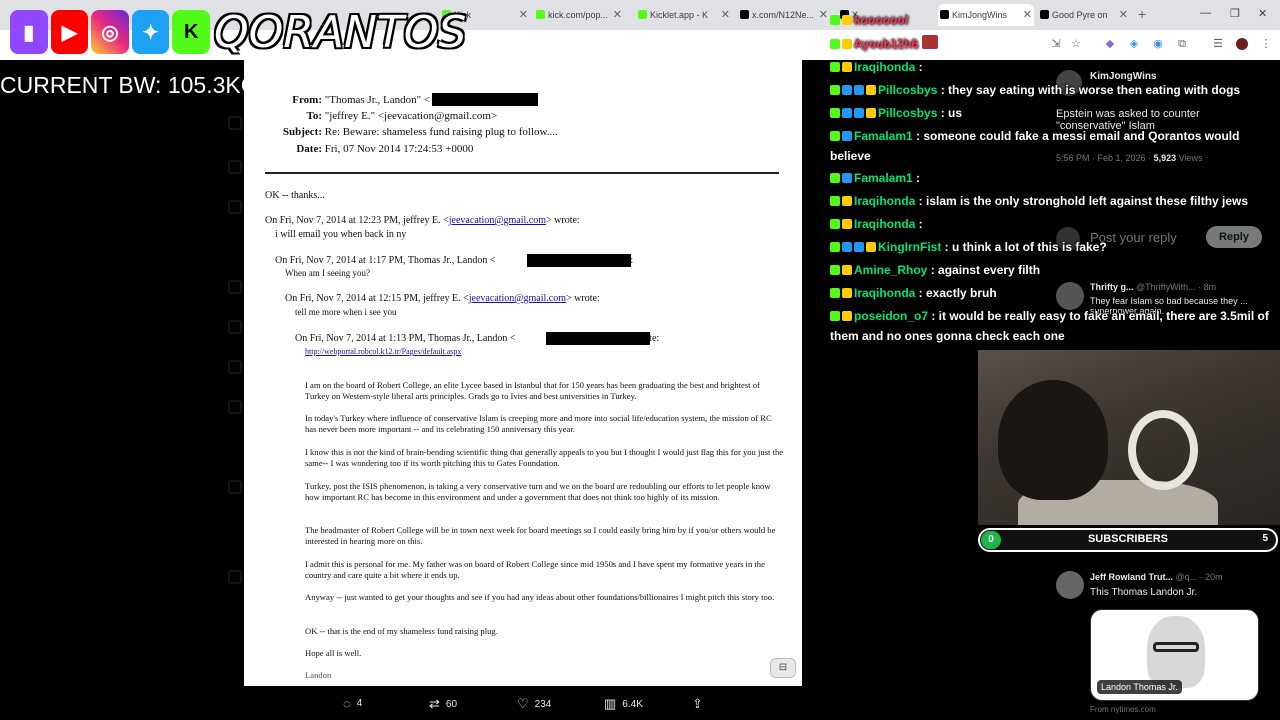 The height and width of the screenshot is (720, 1280). What do you see at coordinates (1182, 44) in the screenshot?
I see `extensions-puzzle-icon: ⧉` at bounding box center [1182, 44].